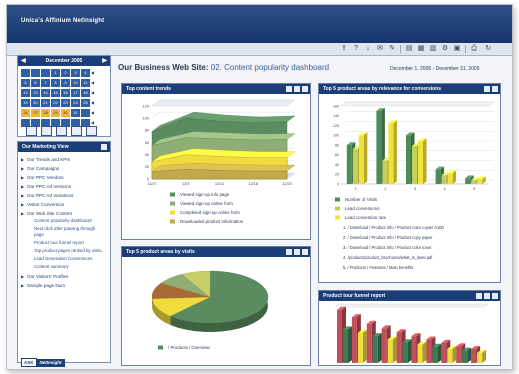 This screenshot has width=519, height=374. I want to click on legend-swatch, so click(337, 217).